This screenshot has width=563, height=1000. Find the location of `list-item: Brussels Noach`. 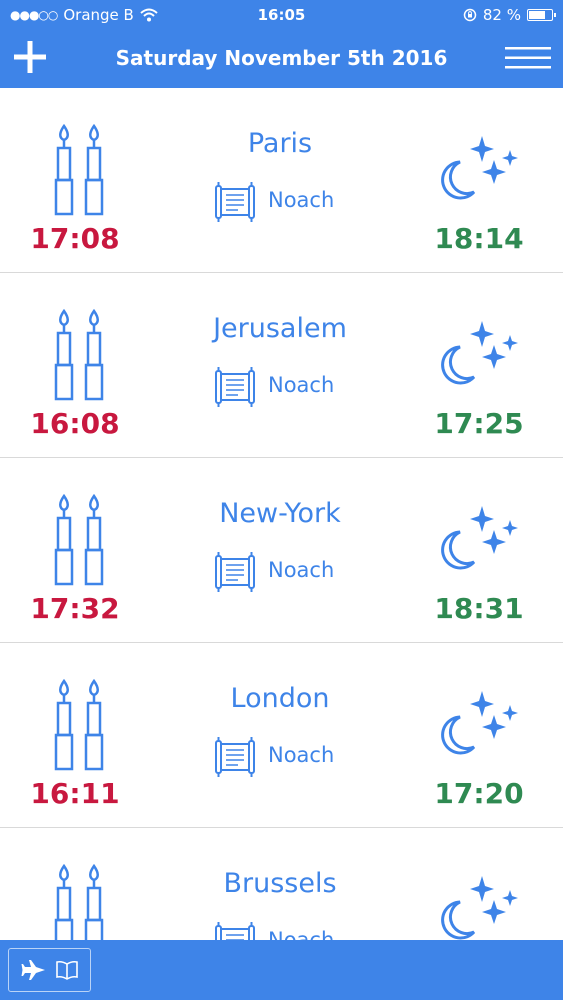

list-item: Brussels Noach is located at coordinates (281, 884).